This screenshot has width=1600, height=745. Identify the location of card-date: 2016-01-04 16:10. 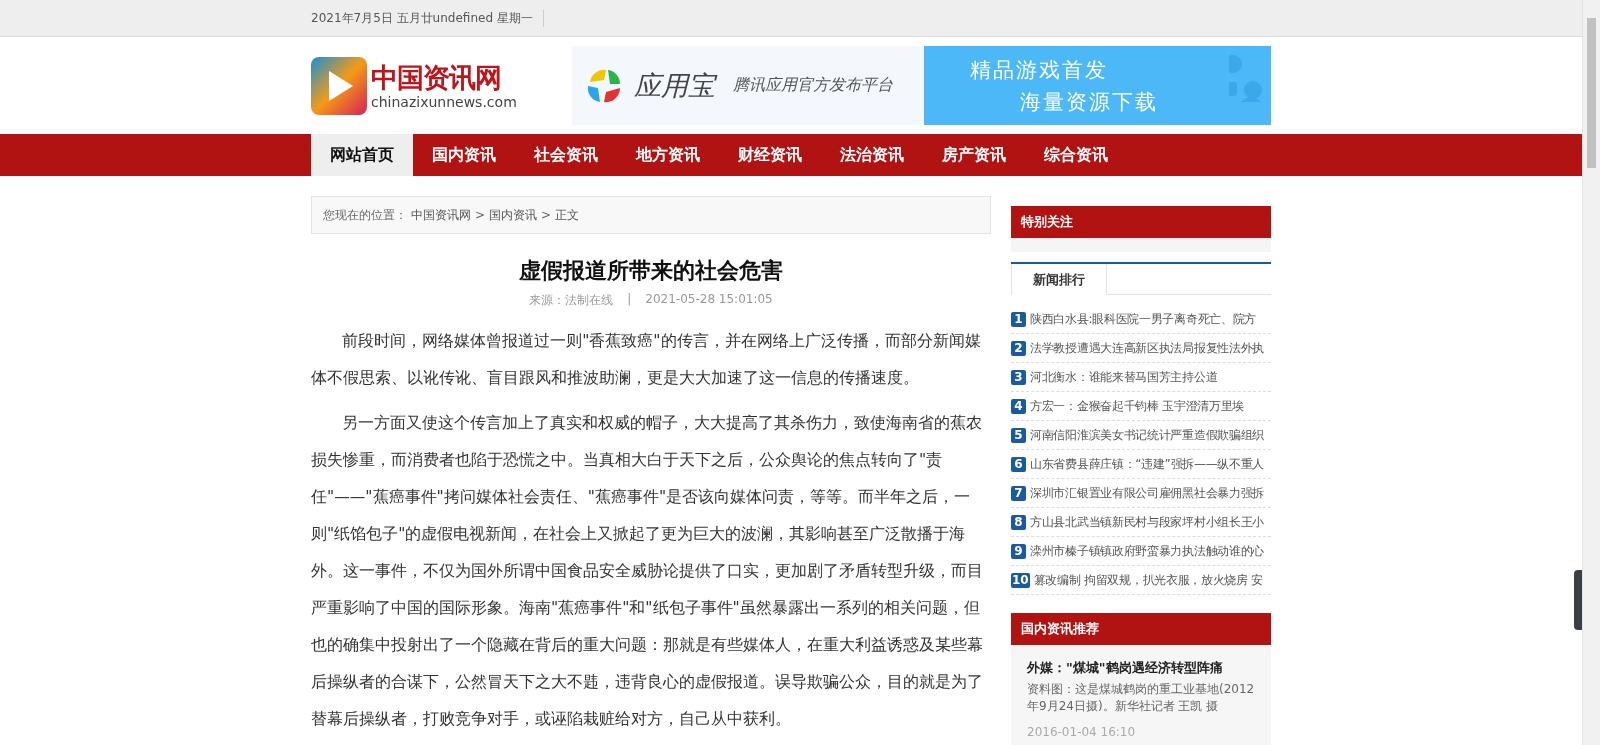
(1081, 732).